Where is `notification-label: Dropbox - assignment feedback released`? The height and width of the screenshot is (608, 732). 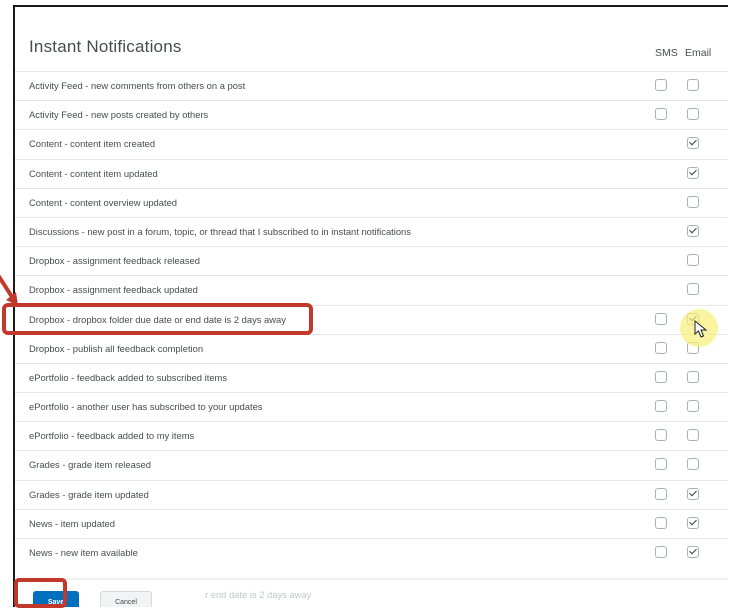
notification-label: Dropbox - assignment feedback released is located at coordinates (114, 261).